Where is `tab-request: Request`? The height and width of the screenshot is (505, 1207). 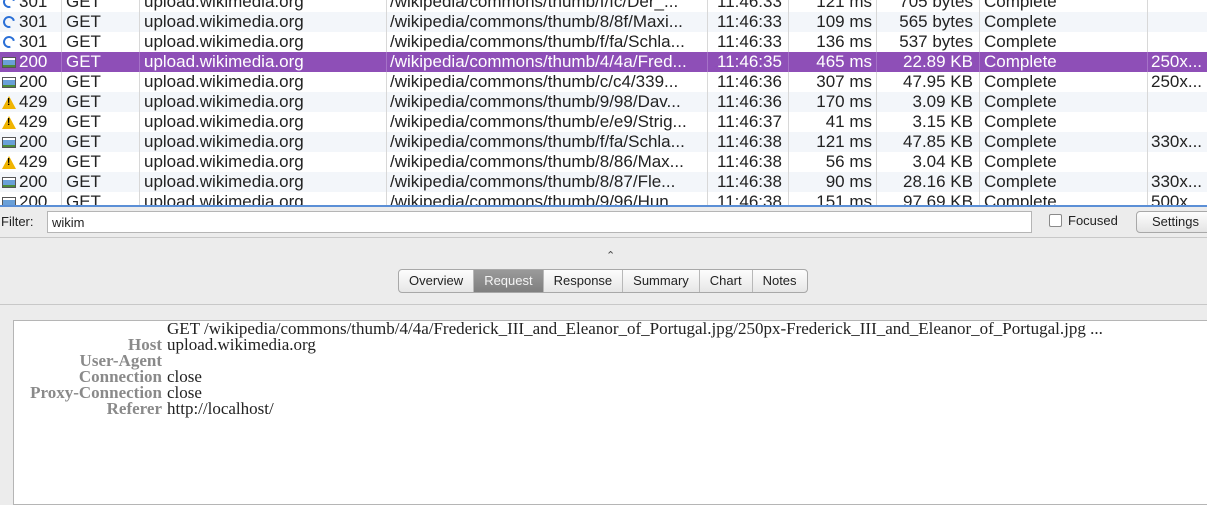 tab-request: Request is located at coordinates (509, 281).